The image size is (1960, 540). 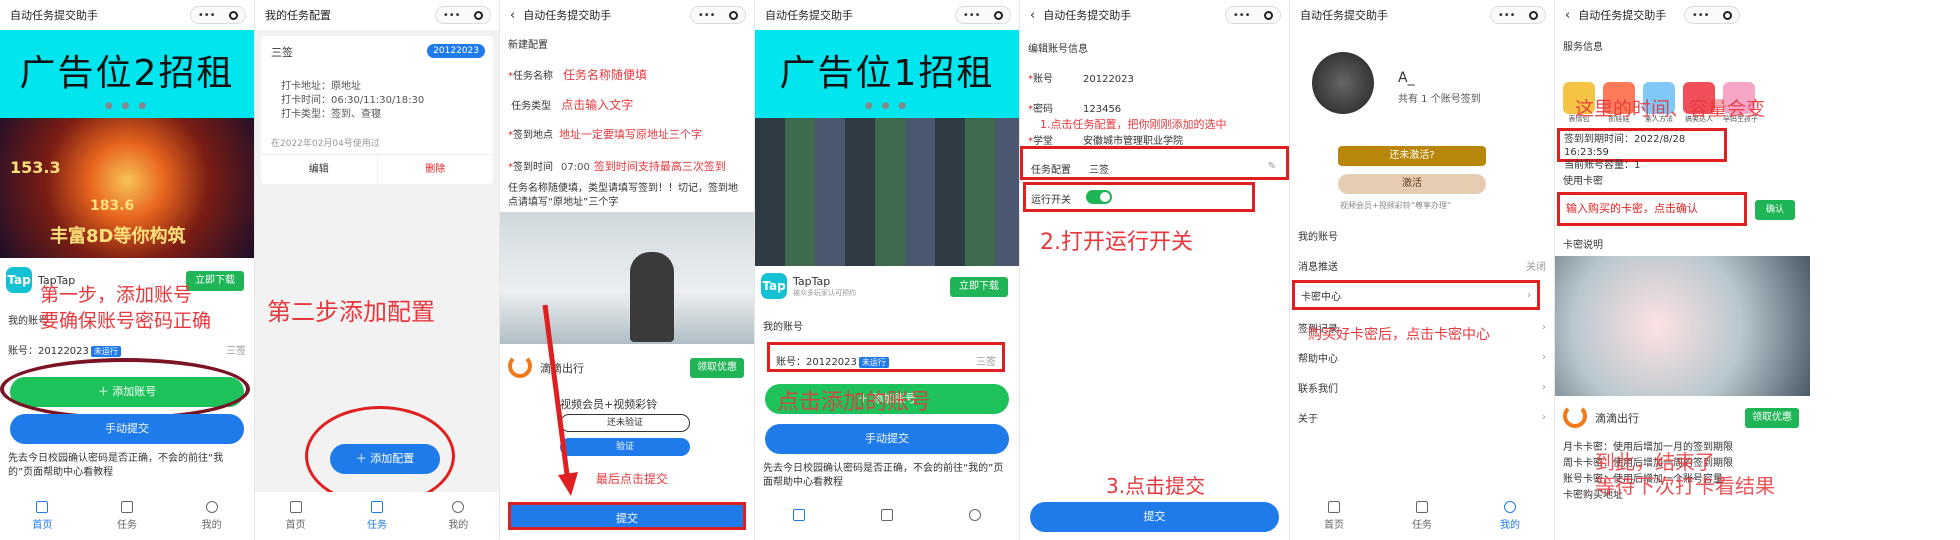 What do you see at coordinates (436, 169) in the screenshot?
I see `delete-button: 删除` at bounding box center [436, 169].